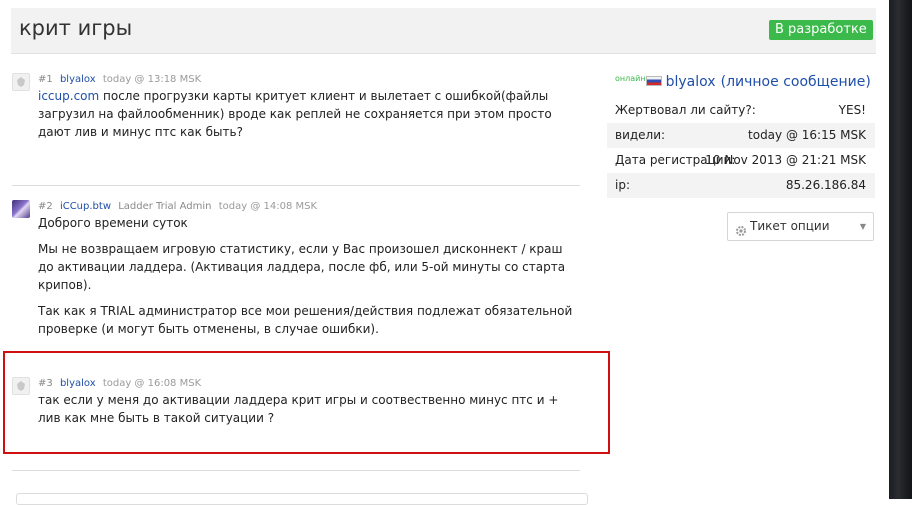 Image resolution: width=912 pixels, height=505 pixels. I want to click on info-row-seen: видели: today @ 16:15 MSK, so click(741, 135).